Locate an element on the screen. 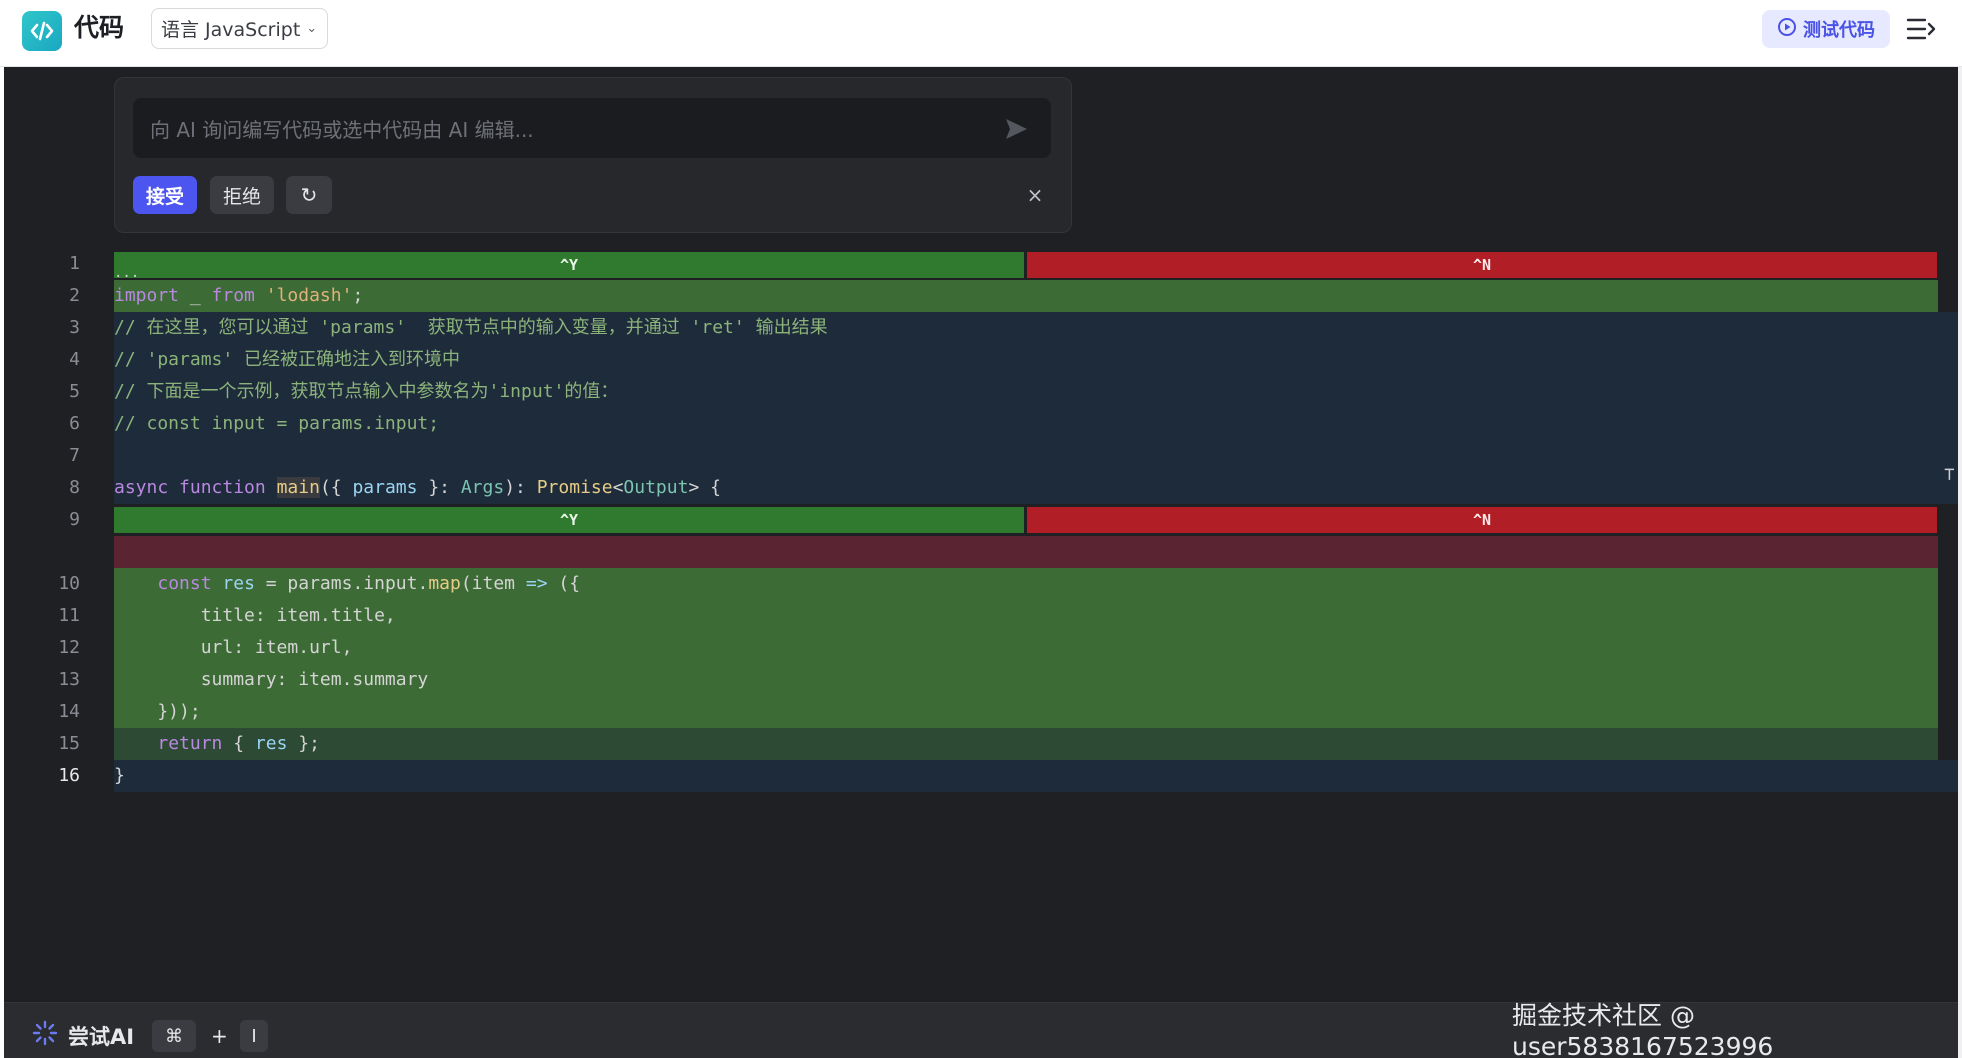 Image resolution: width=1962 pixels, height=1058 pixels. removed-line is located at coordinates (1026, 568).